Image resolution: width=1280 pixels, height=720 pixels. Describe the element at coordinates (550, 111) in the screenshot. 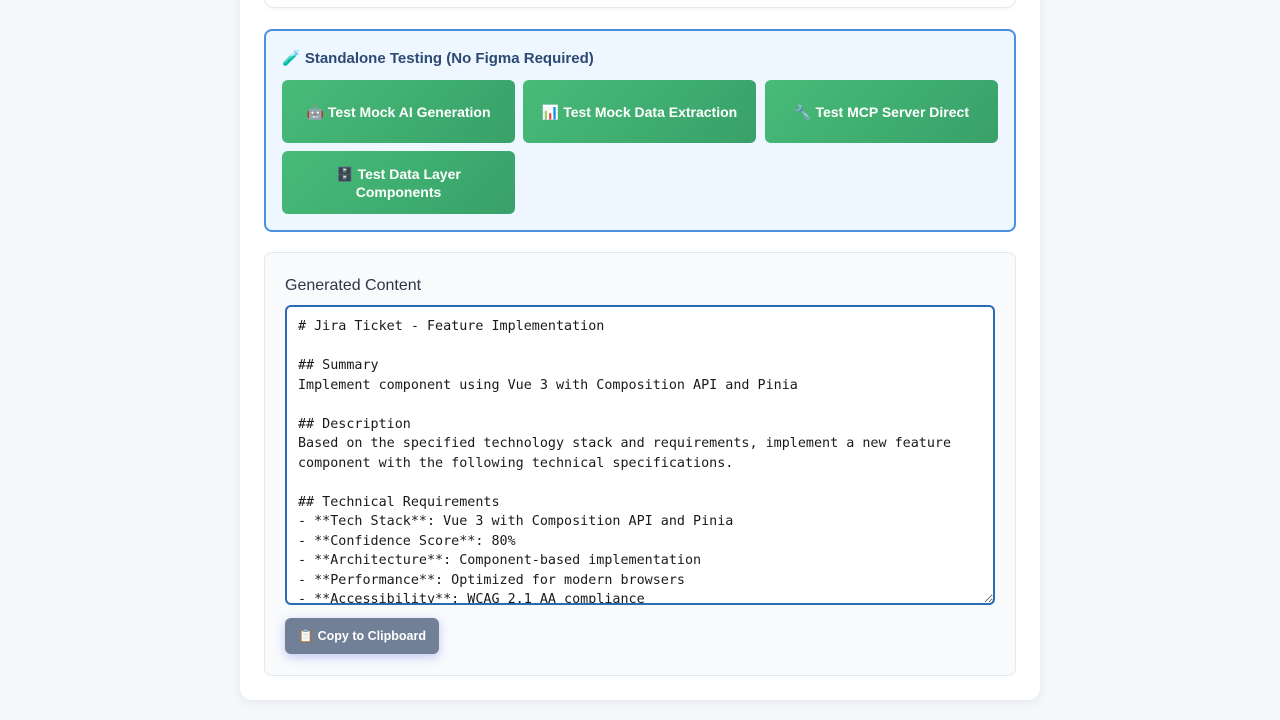

I see `bar-chart-icon: 📊` at that location.